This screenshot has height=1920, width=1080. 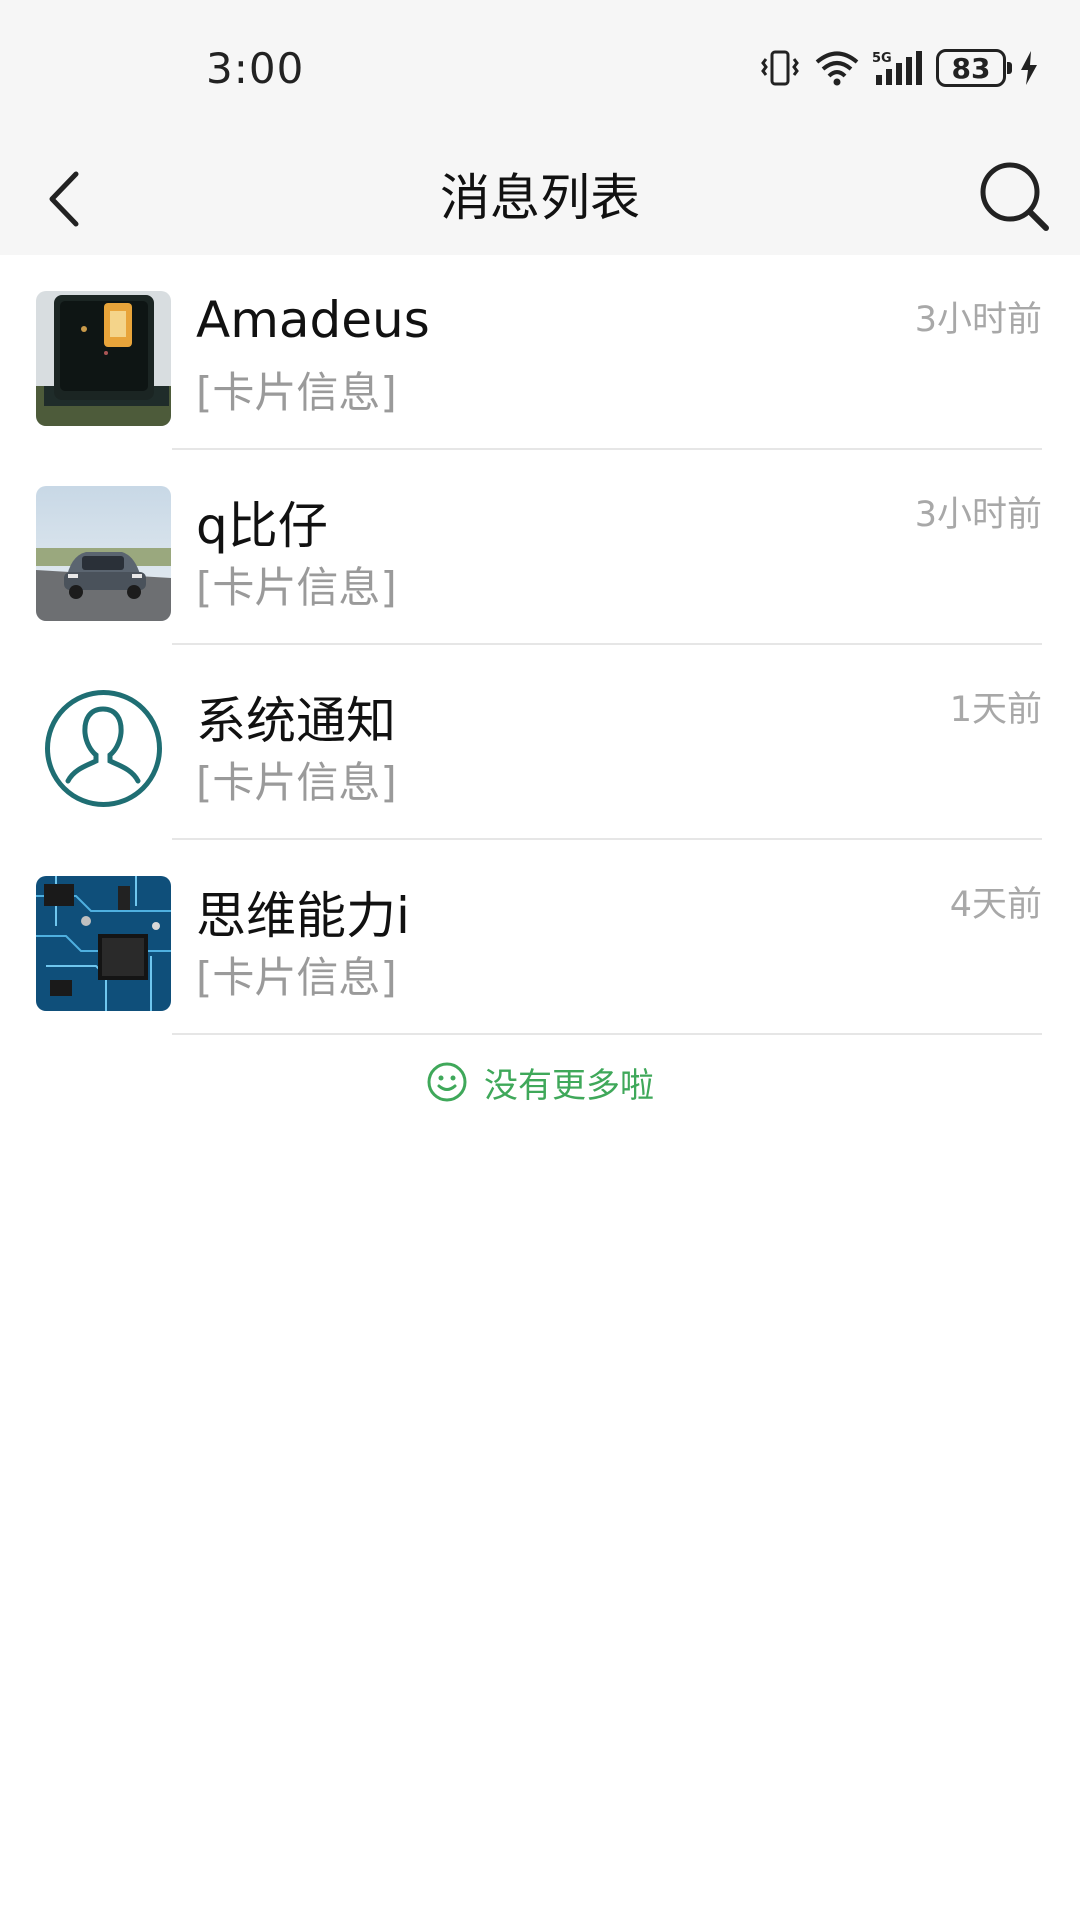 I want to click on no-more-footer: 没有更多啦, so click(x=540, y=1082).